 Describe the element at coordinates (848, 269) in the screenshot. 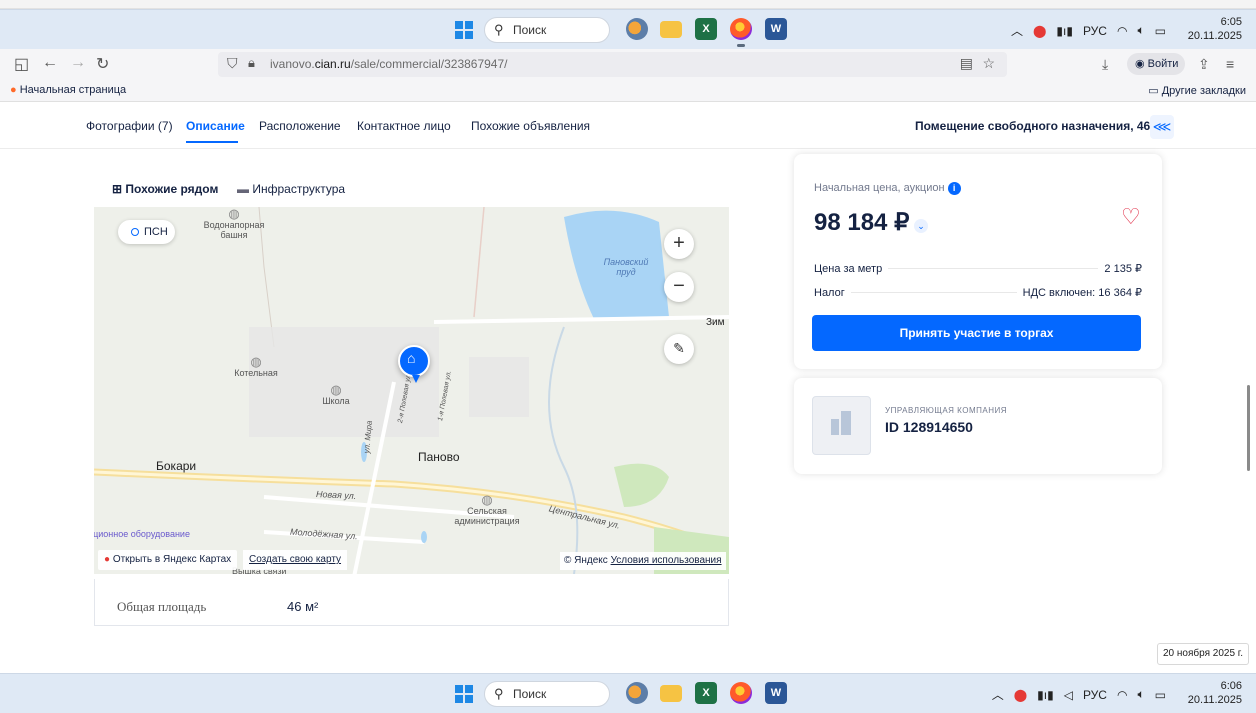

I see `per-meter-label: Цена за метр` at that location.